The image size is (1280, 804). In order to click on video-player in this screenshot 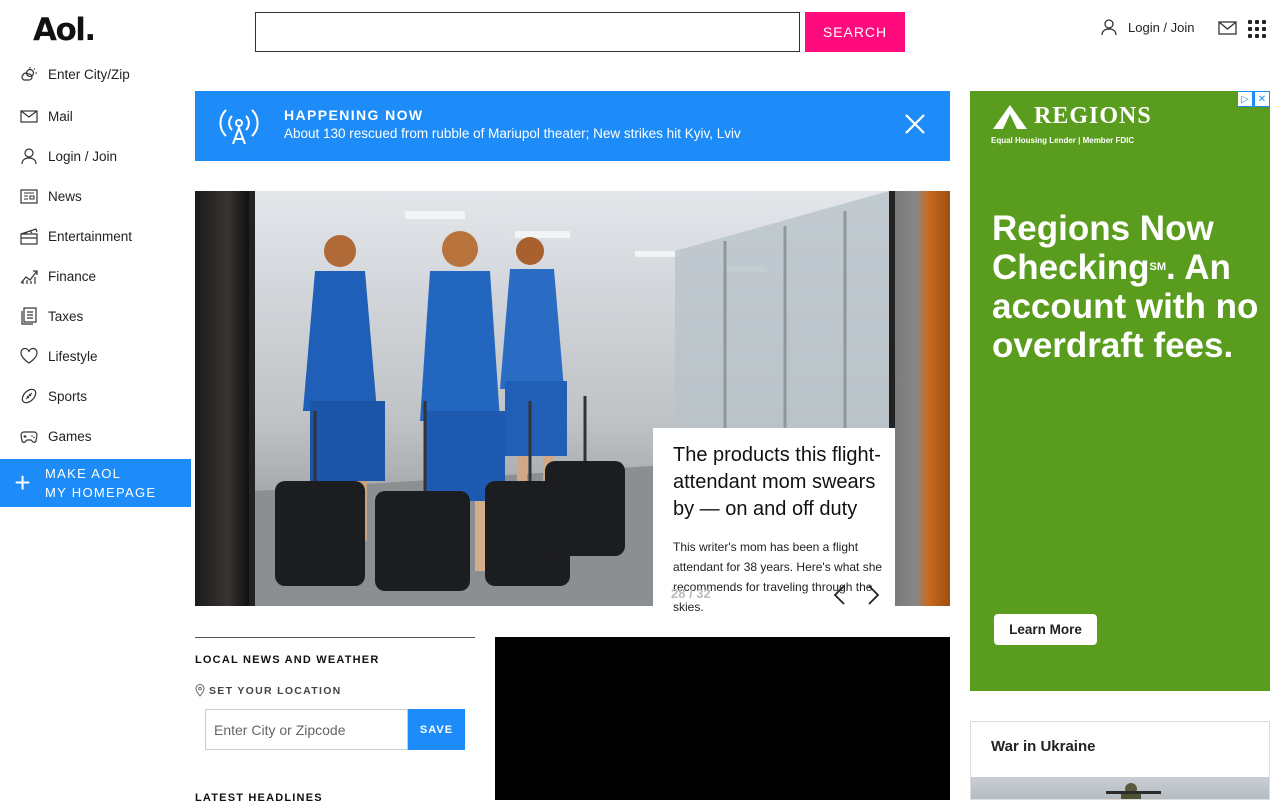, I will do `click(722, 718)`.